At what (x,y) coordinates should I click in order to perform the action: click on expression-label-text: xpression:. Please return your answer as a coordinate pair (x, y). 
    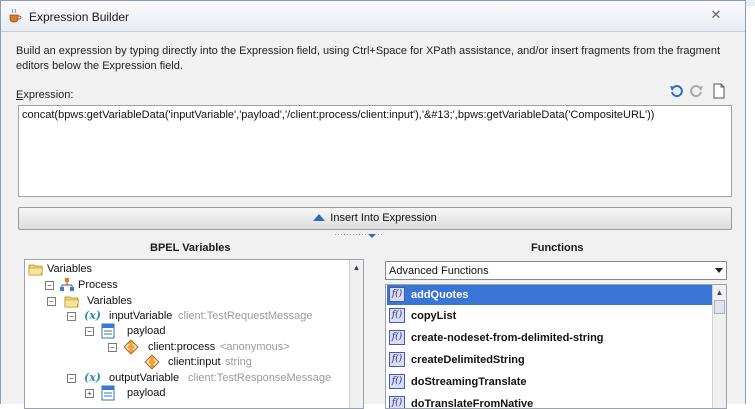
    Looking at the image, I should click on (48, 95).